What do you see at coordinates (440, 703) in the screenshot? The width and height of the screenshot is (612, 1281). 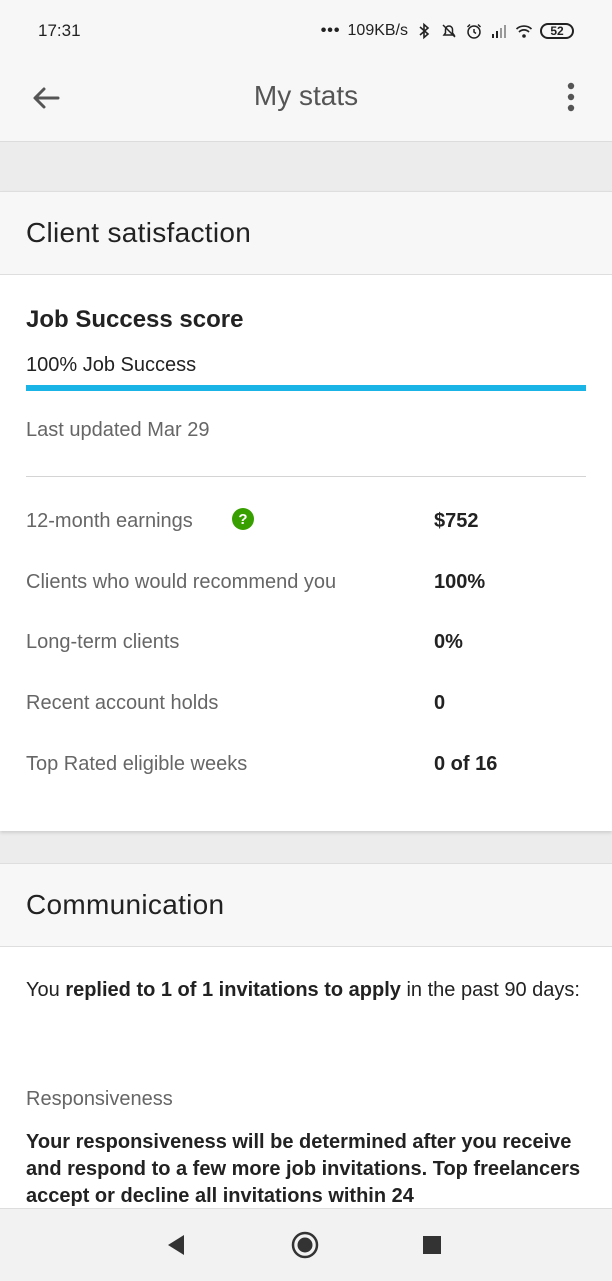 I see `stat-value: 0` at bounding box center [440, 703].